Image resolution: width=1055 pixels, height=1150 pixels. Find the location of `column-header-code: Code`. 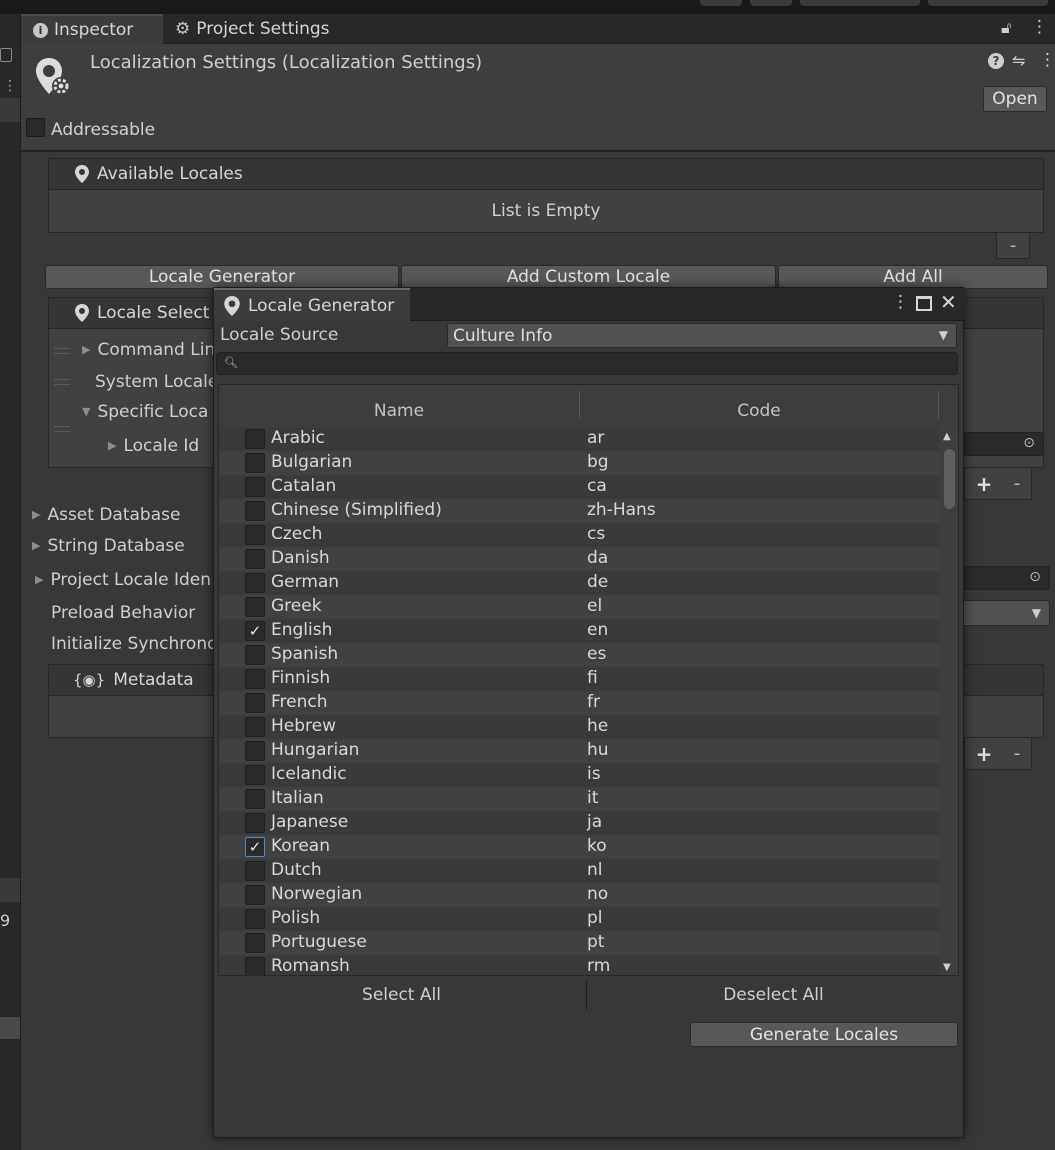

column-header-code: Code is located at coordinates (759, 406).